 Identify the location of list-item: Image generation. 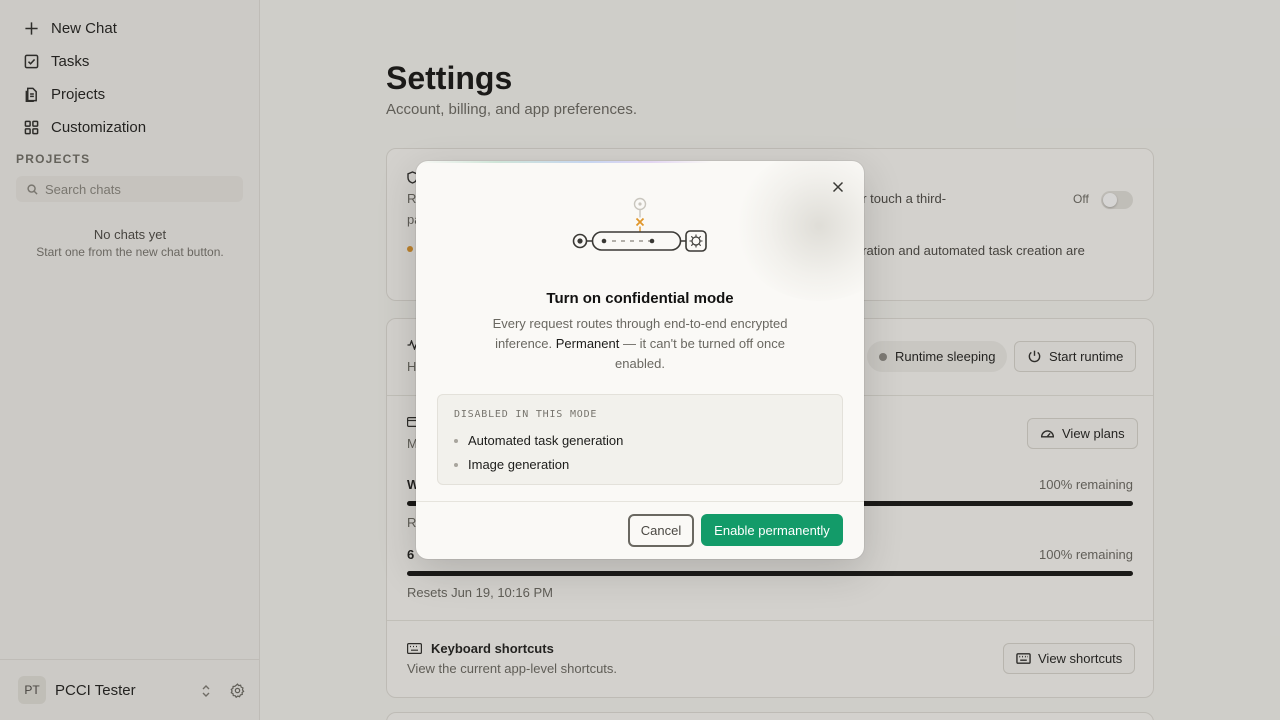
(511, 464).